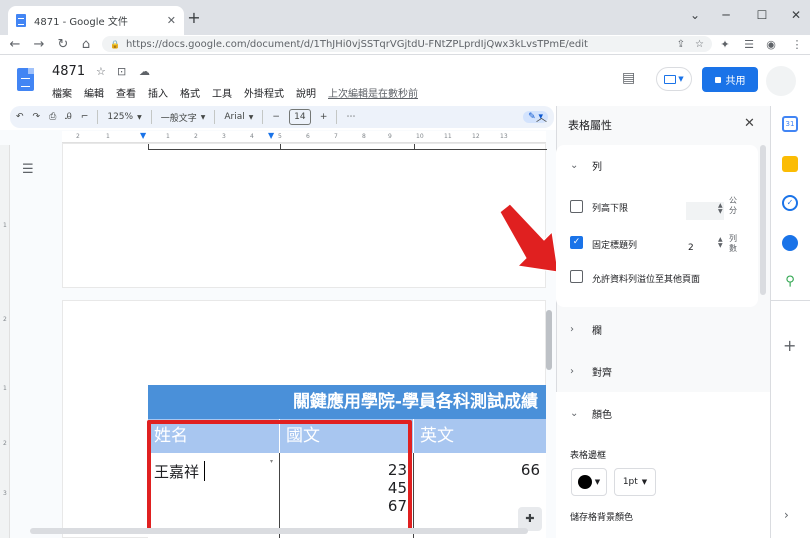 This screenshot has width=810, height=538. What do you see at coordinates (602, 415) in the screenshot?
I see `color-section-label: 顏色` at bounding box center [602, 415].